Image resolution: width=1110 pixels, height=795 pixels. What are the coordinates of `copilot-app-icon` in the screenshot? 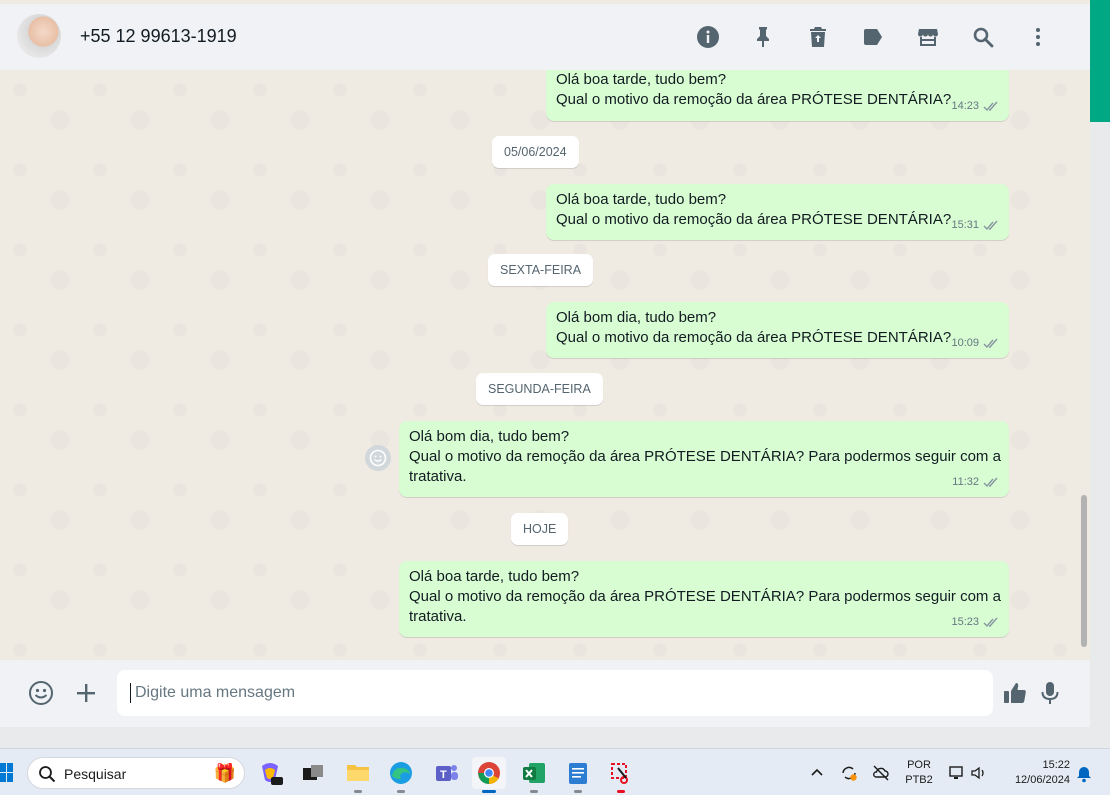 It's located at (270, 773).